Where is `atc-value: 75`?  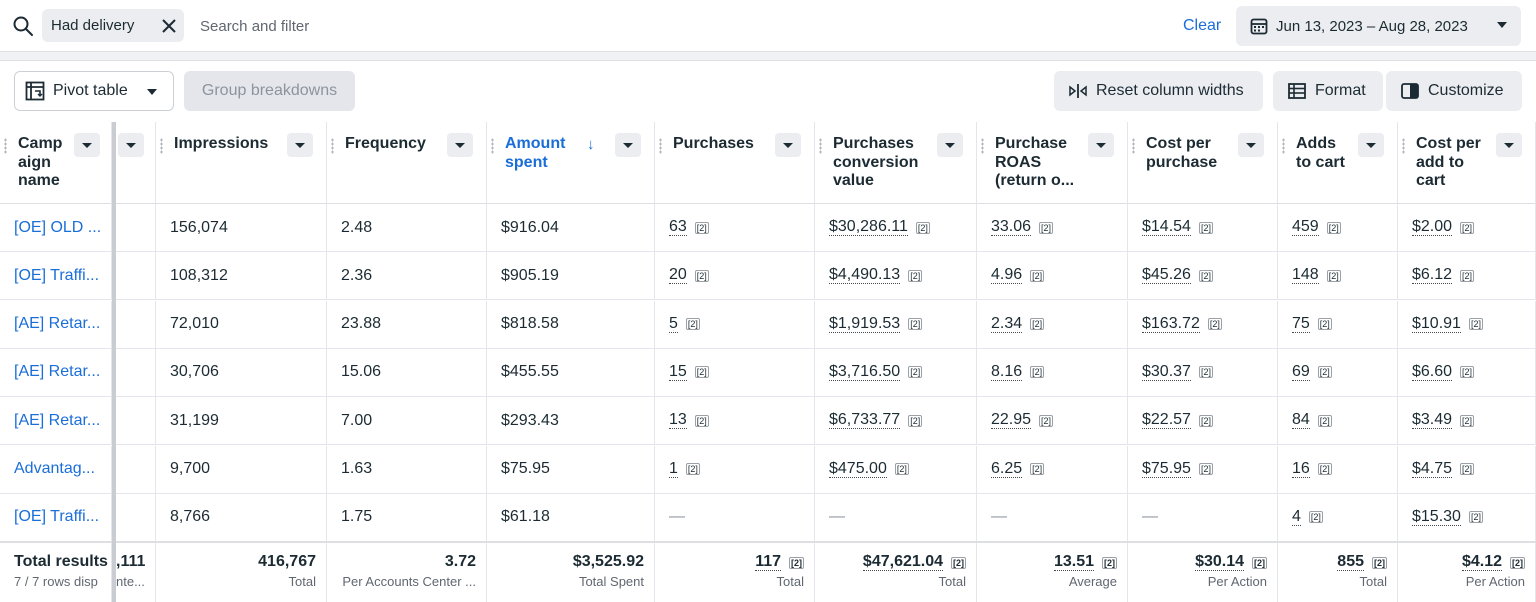
atc-value: 75 is located at coordinates (1301, 324).